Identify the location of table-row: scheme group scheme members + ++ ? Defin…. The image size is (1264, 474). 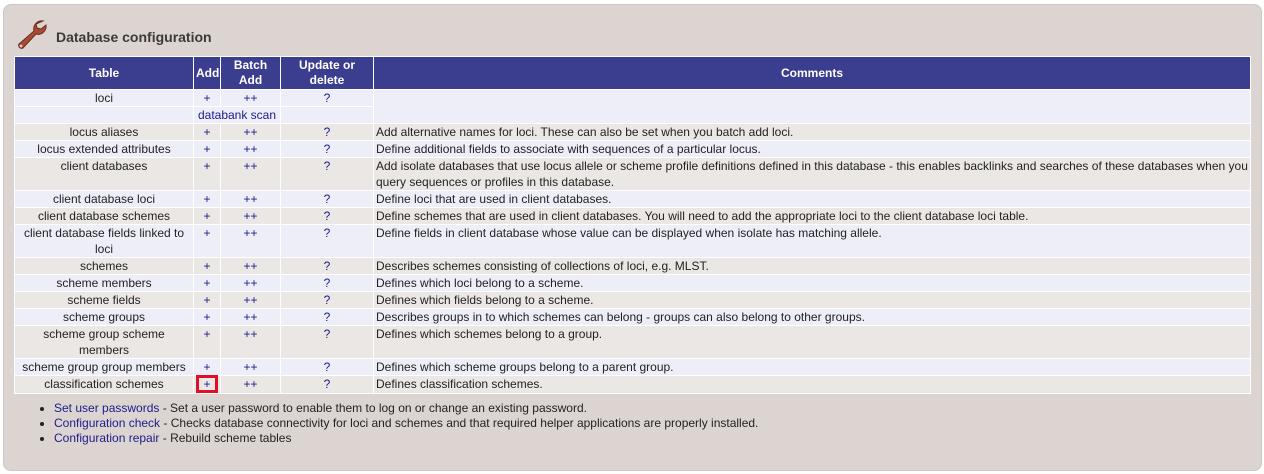
(632, 342).